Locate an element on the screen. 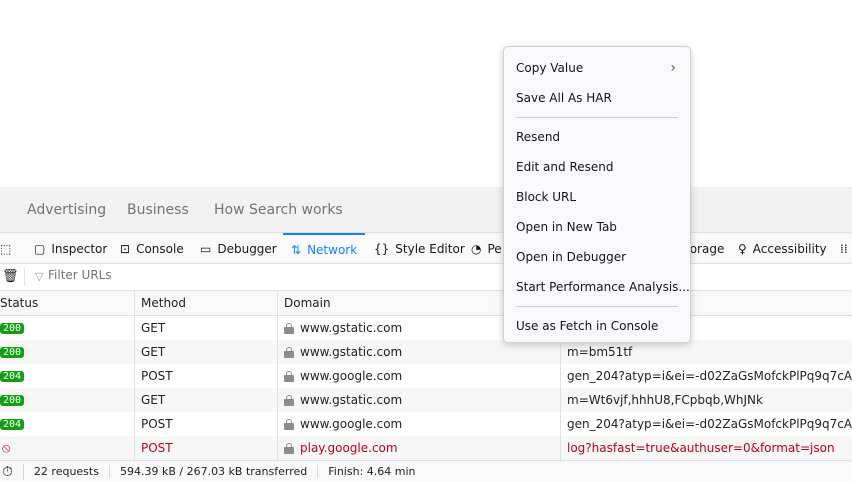  tab-label: Style Editor is located at coordinates (430, 248).